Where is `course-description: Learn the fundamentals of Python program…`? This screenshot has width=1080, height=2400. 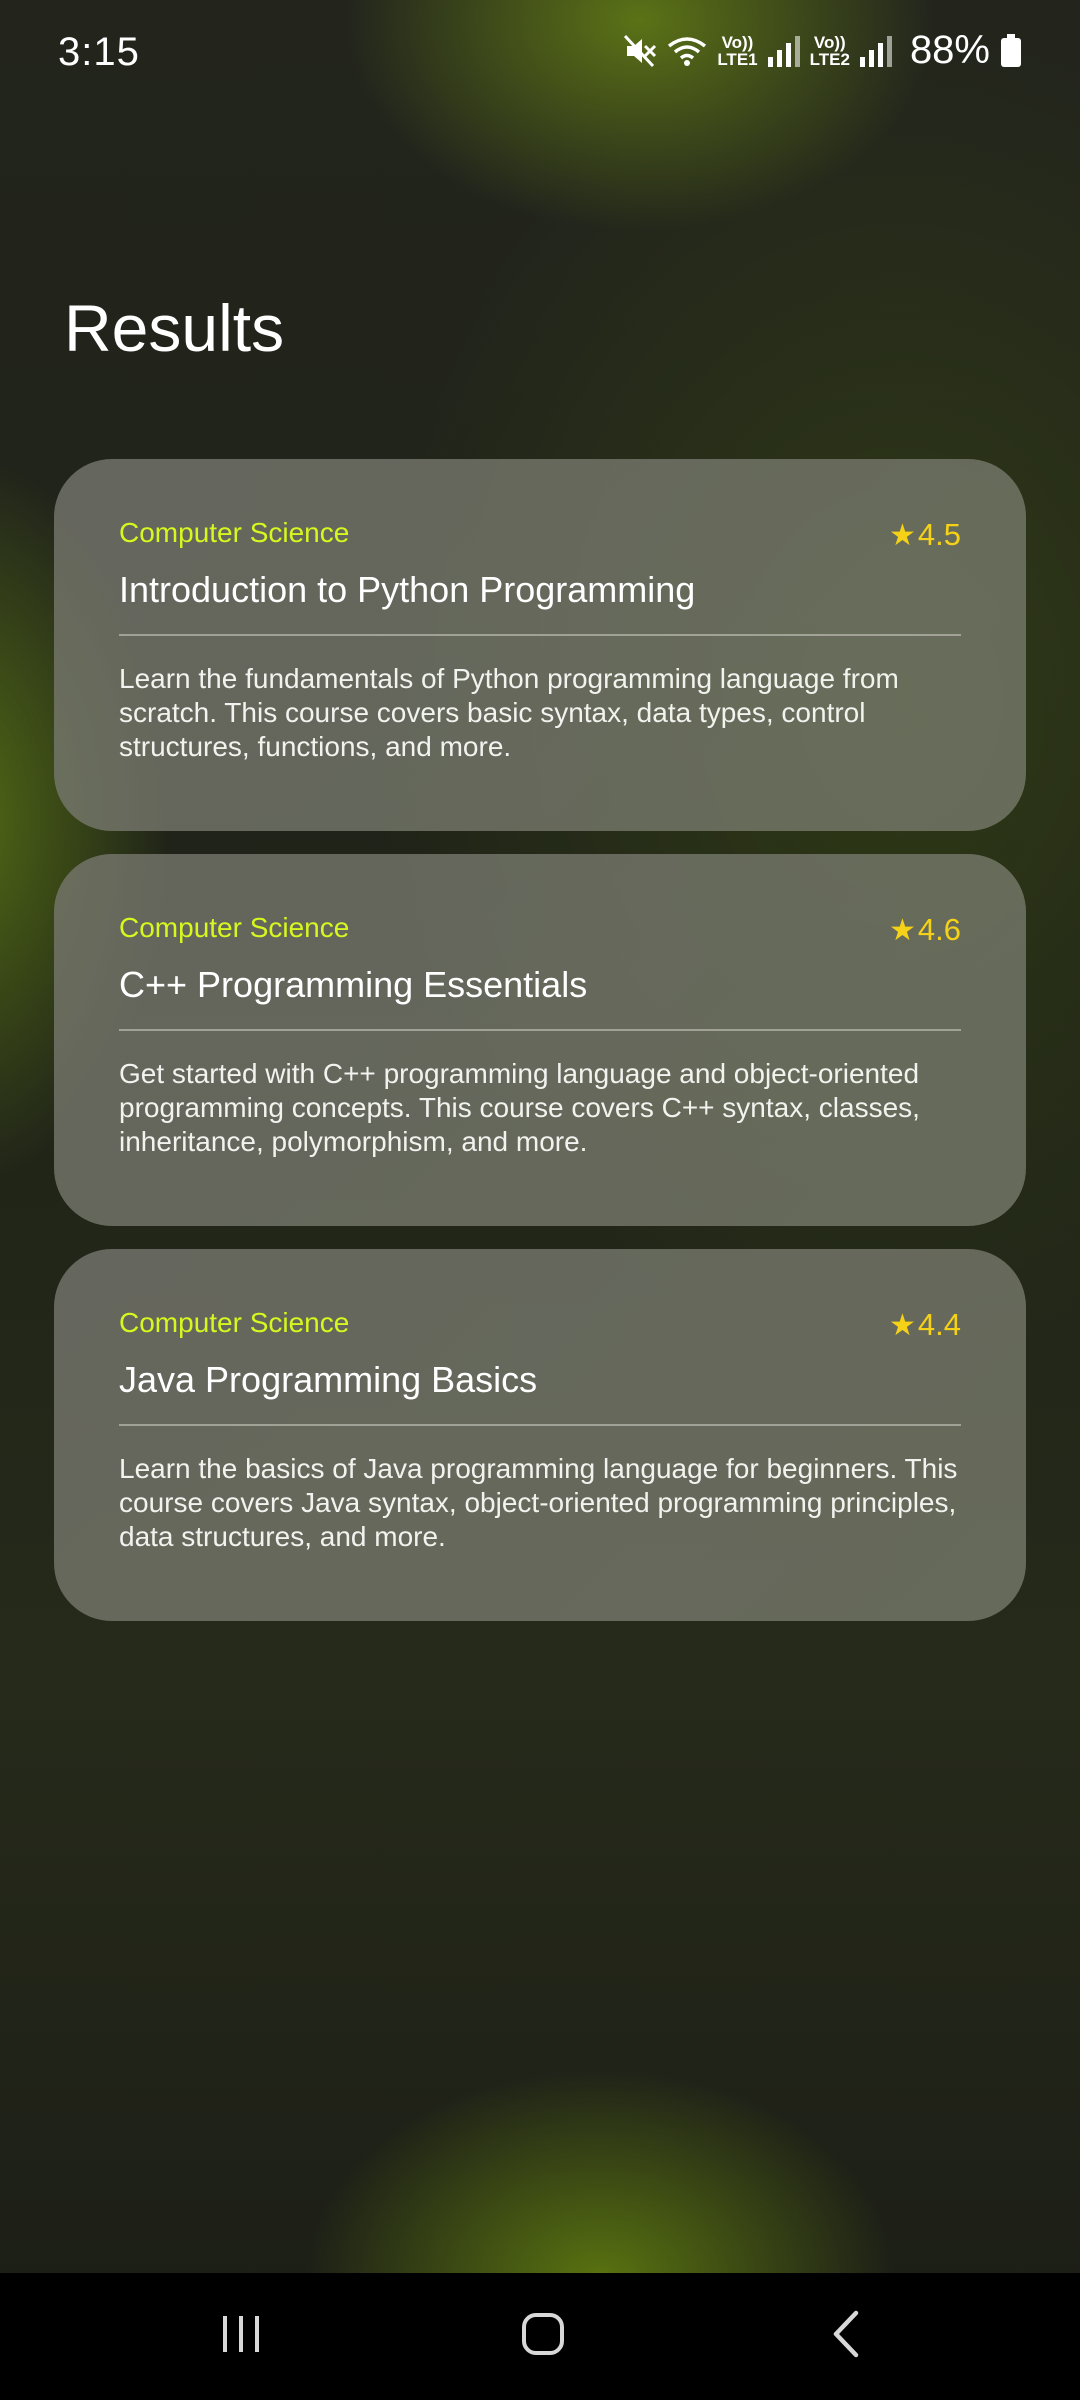 course-description: Learn the fundamentals of Python program… is located at coordinates (509, 712).